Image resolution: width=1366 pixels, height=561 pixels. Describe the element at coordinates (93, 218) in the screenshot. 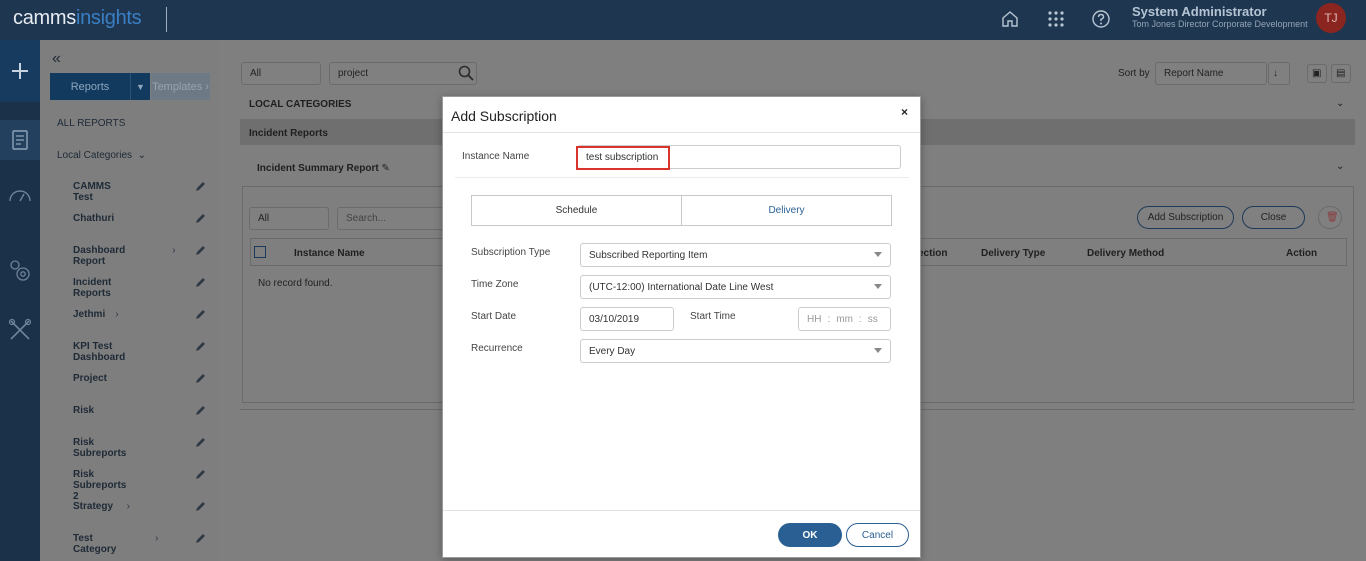

I see `sidebar-item-label: Chathuri` at that location.